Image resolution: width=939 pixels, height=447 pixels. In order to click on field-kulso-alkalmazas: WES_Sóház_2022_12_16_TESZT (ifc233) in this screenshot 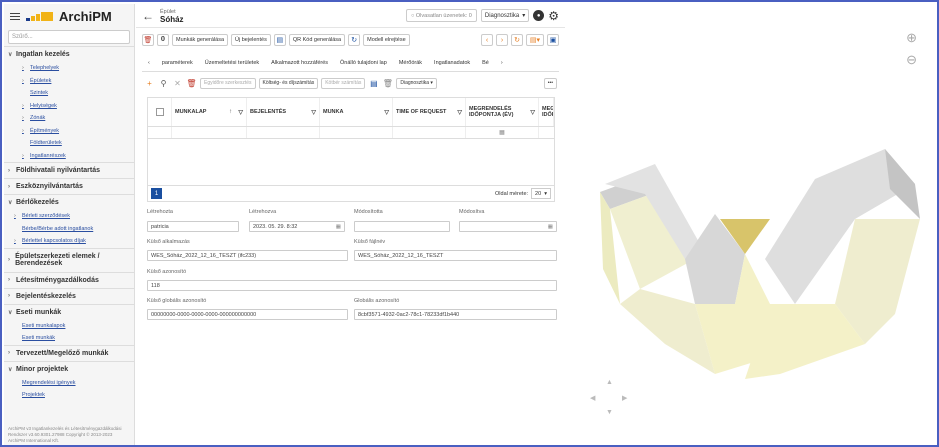, I will do `click(247, 255)`.